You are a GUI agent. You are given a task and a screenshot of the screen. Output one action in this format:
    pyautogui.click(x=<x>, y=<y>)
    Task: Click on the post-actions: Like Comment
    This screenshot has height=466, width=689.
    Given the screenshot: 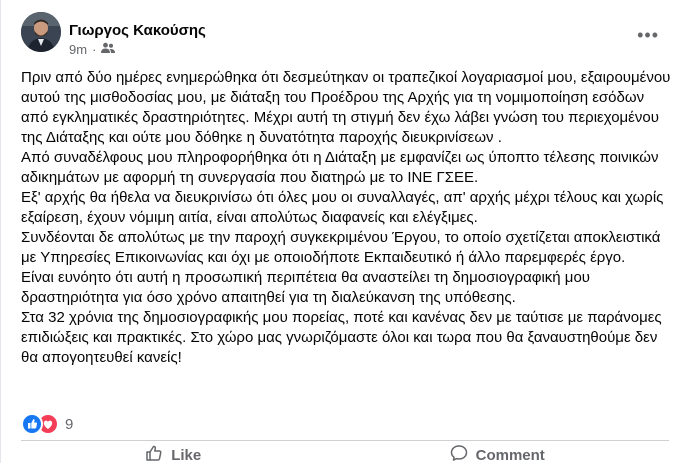 What is the action you would take?
    pyautogui.click(x=345, y=452)
    